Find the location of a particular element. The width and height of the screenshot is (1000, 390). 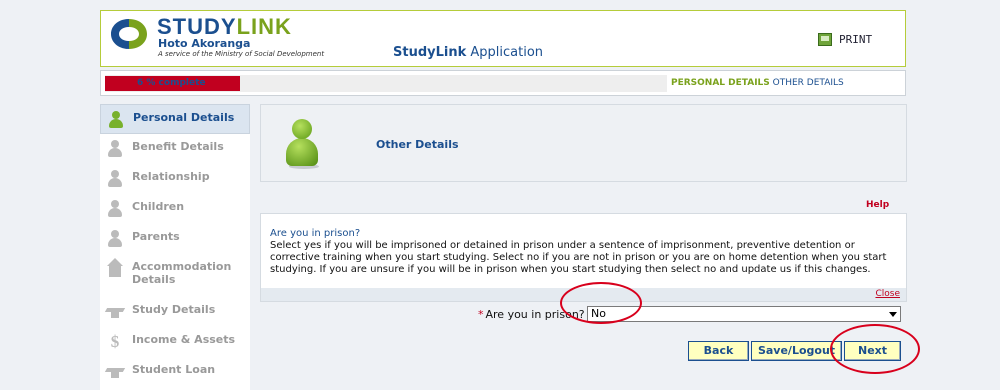

required-marker: * is located at coordinates (481, 314).